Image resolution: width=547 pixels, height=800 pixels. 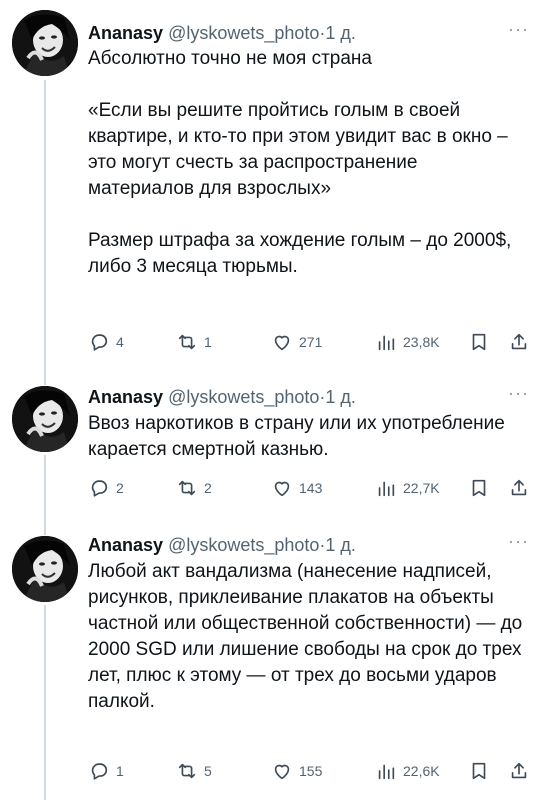 I want to click on views-button: 23,8K, so click(x=407, y=342).